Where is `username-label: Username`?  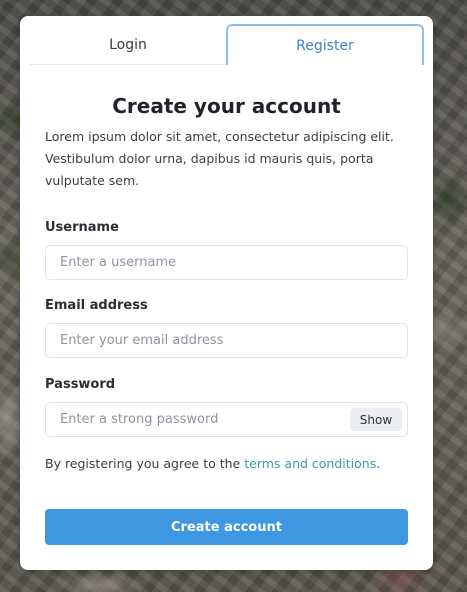
username-label: Username is located at coordinates (82, 227).